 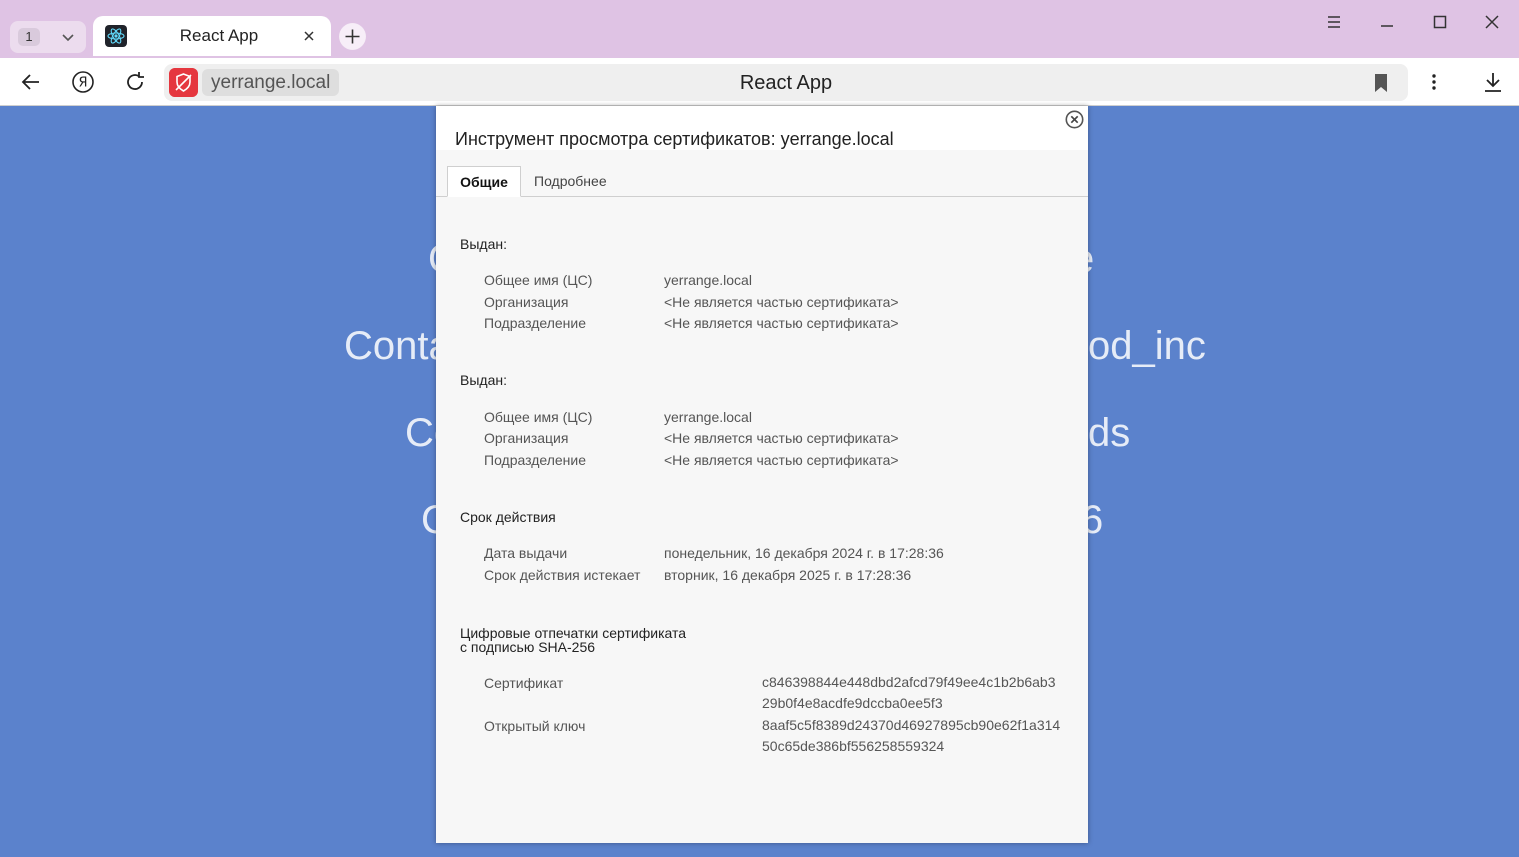 I want to click on tab-react-app: React App, so click(x=212, y=36).